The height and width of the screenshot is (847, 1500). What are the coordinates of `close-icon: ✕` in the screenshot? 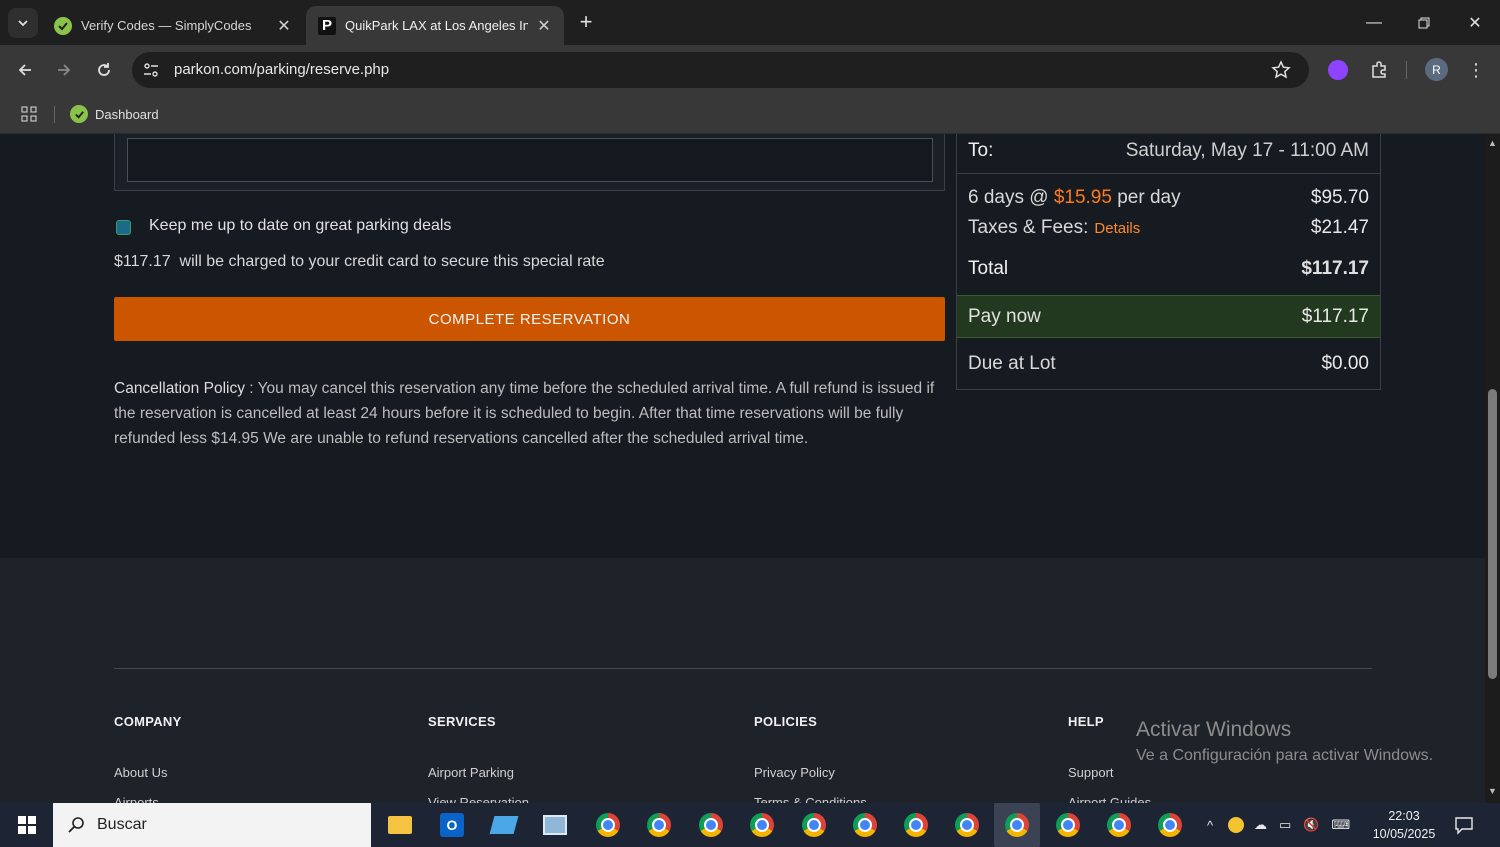 It's located at (1475, 23).